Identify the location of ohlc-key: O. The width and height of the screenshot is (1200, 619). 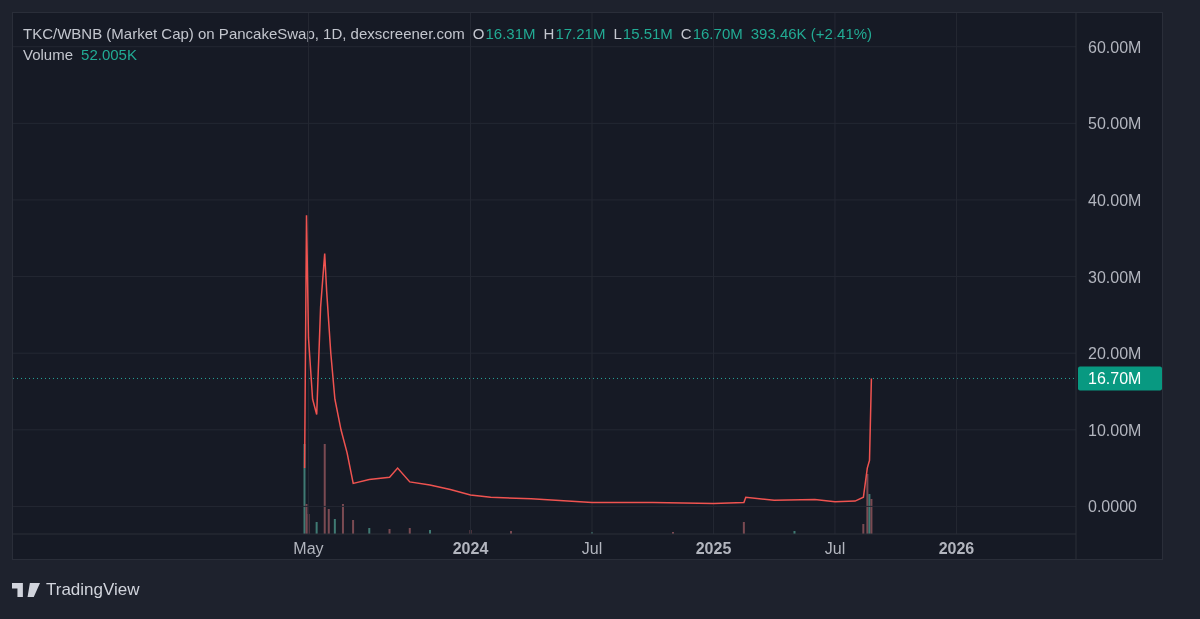
(478, 33).